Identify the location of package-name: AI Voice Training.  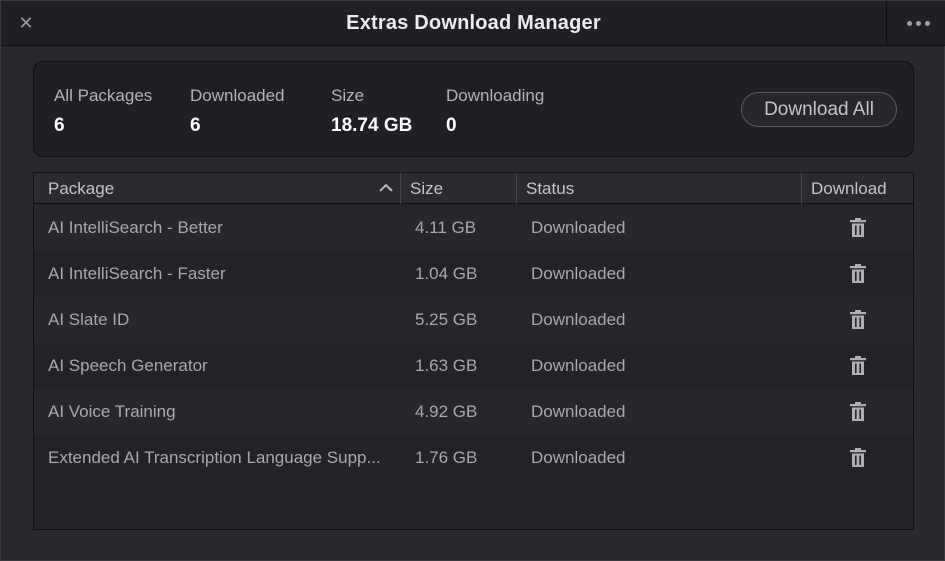
(112, 411).